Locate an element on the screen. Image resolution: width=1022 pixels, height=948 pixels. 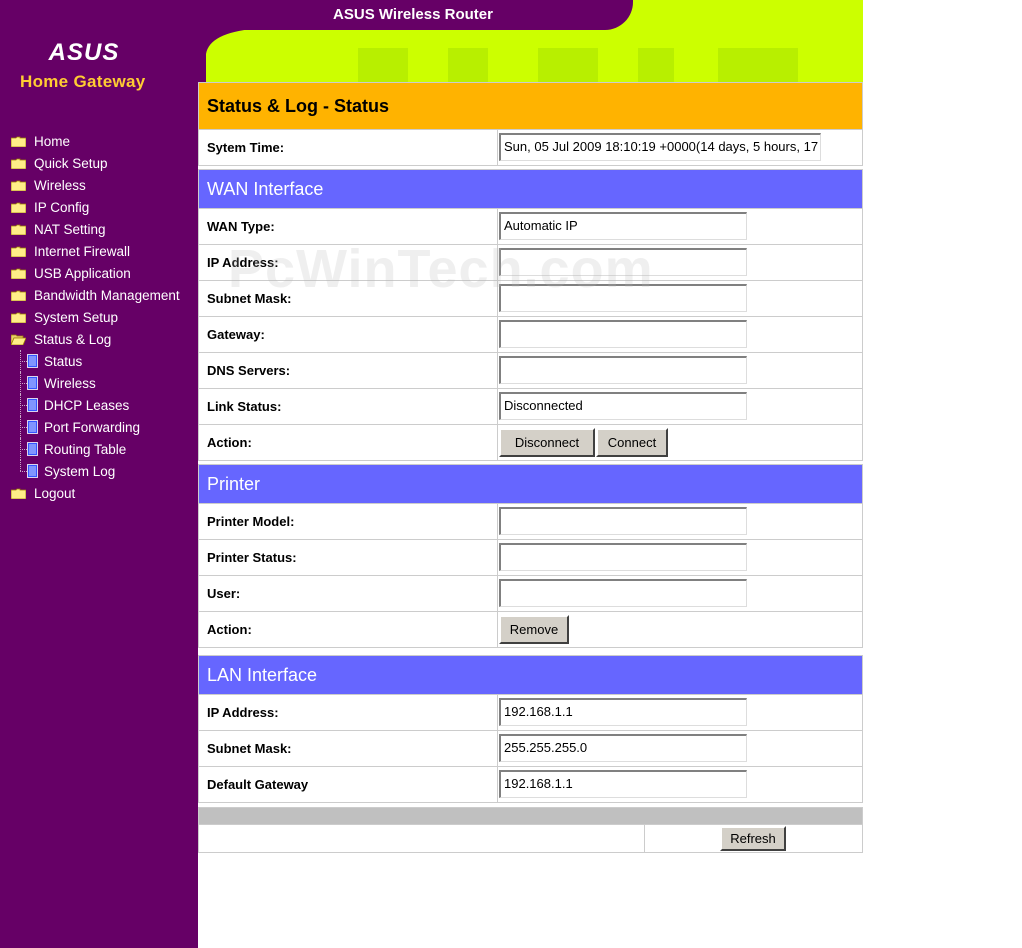
lan-gateway-row: Default Gateway 192.168.1.1 is located at coordinates (530, 785).